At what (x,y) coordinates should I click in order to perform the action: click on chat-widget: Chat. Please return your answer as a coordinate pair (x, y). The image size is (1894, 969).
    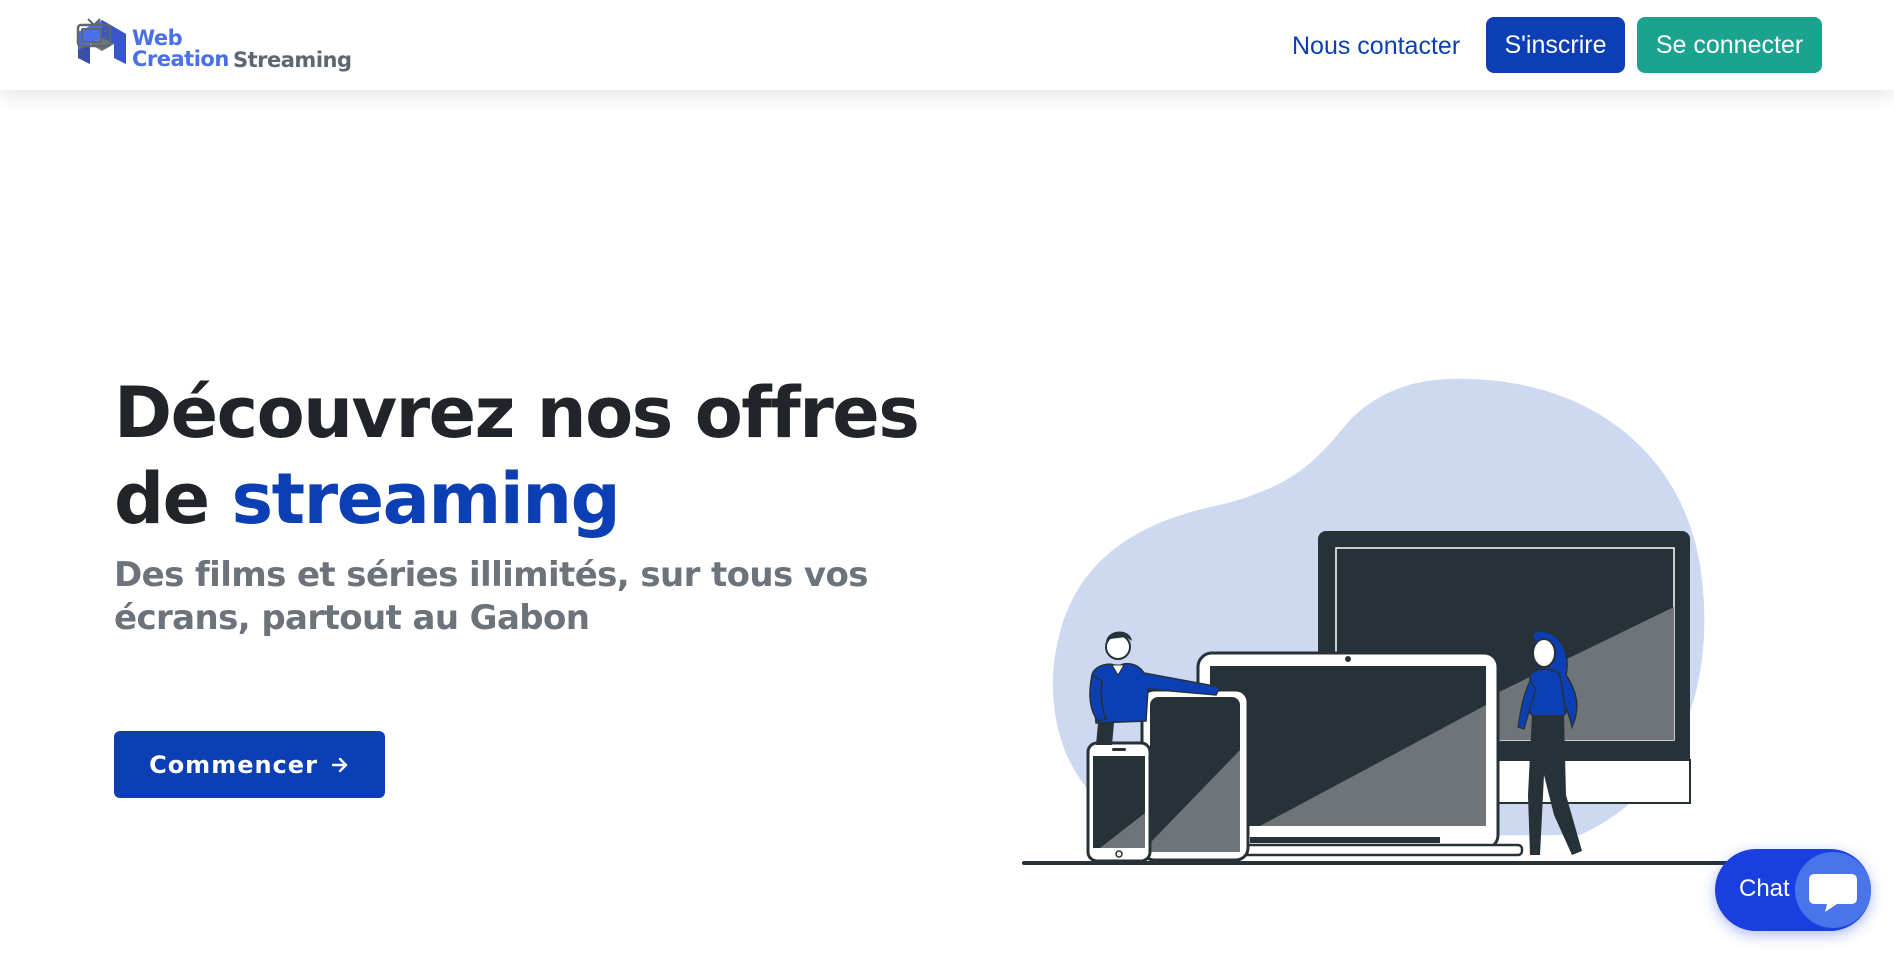
    Looking at the image, I should click on (1793, 890).